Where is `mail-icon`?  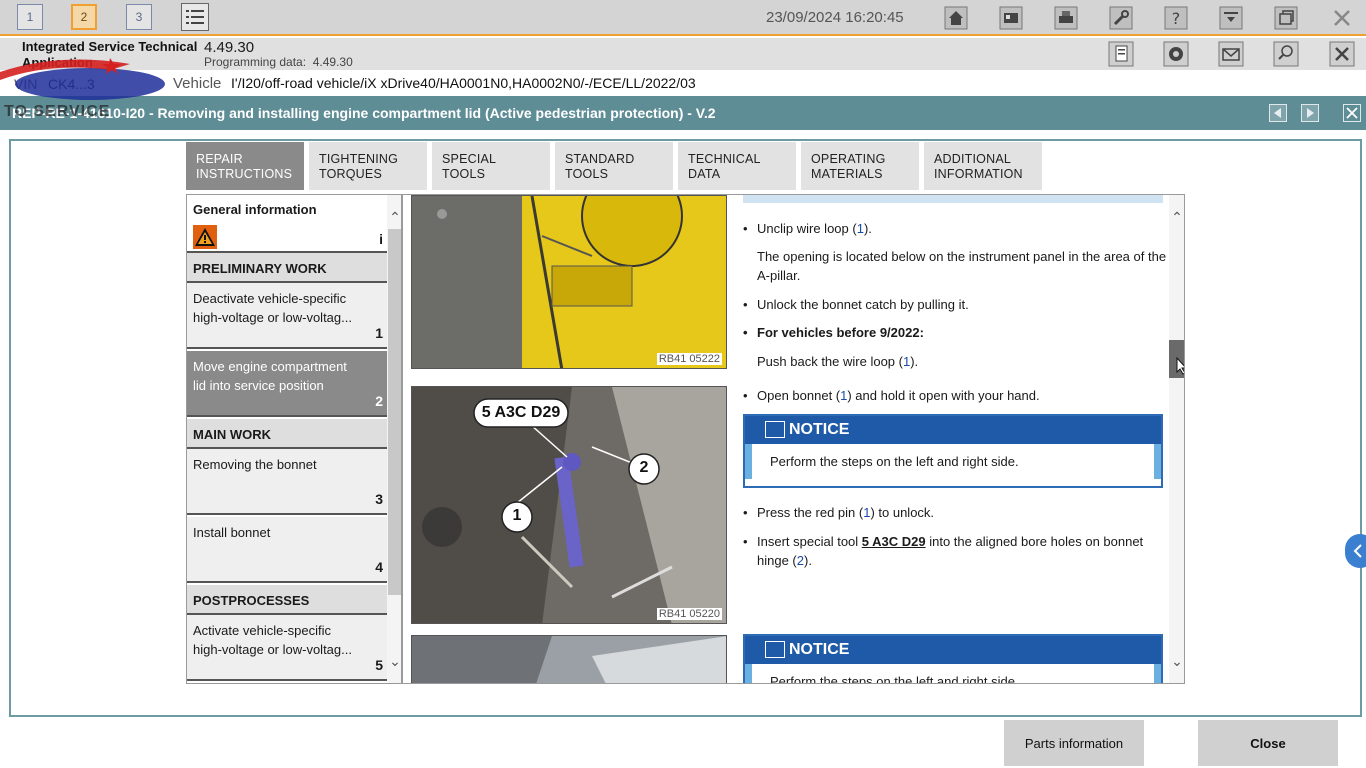
mail-icon is located at coordinates (1231, 54).